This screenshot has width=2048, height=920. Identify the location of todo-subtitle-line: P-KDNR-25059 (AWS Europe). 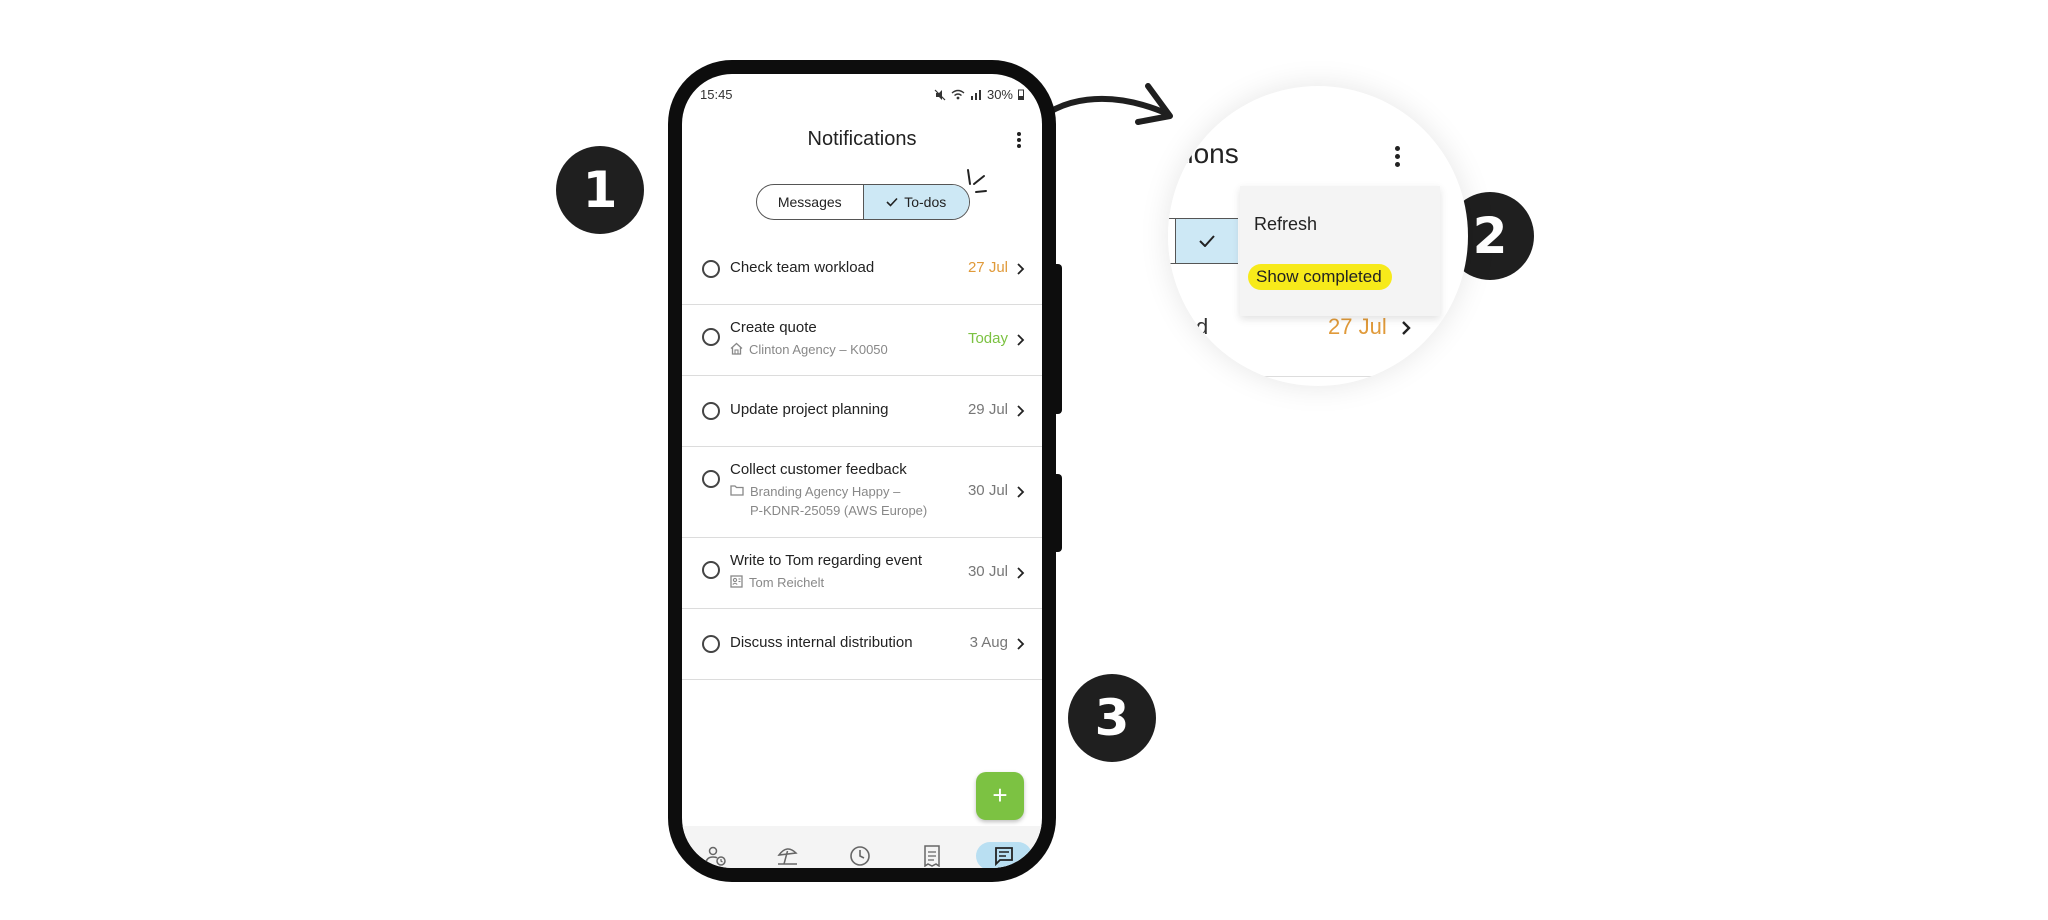
(839, 510).